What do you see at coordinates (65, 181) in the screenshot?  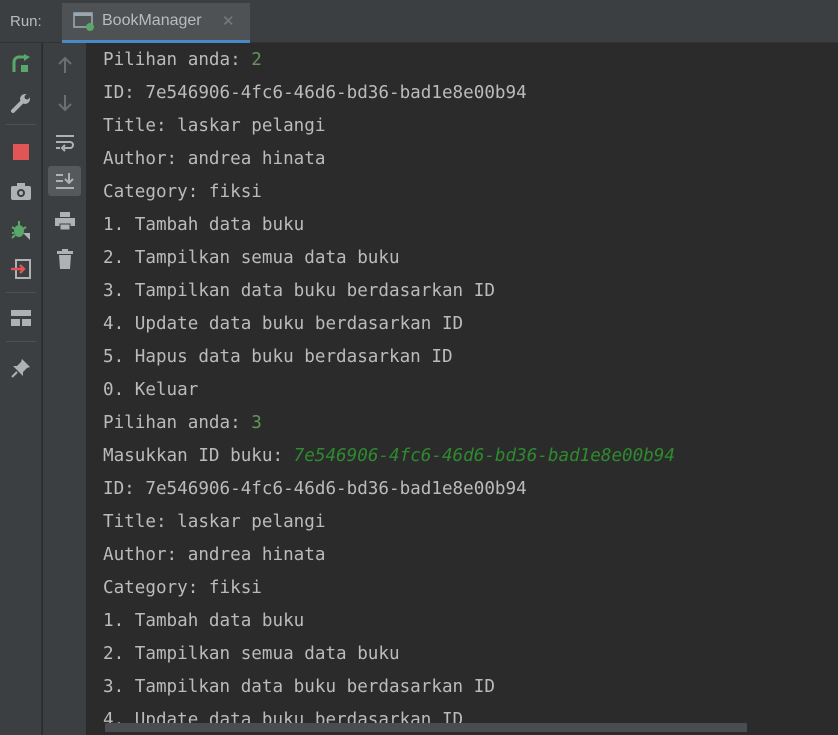 I see `scroll-to-end-icon` at bounding box center [65, 181].